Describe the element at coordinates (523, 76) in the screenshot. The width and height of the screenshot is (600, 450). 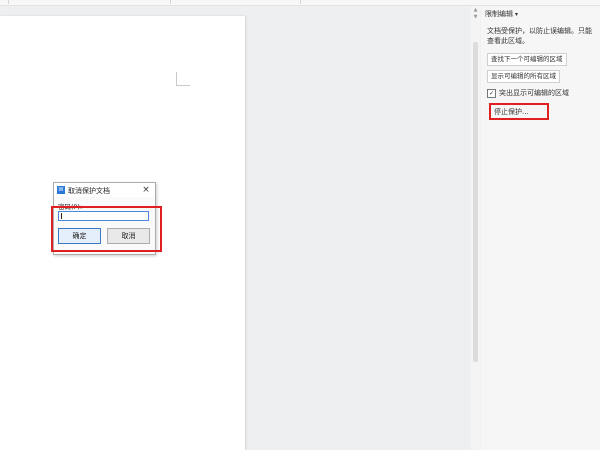
I see `show-all-editable-button: 显示可编辑的所有区域` at that location.